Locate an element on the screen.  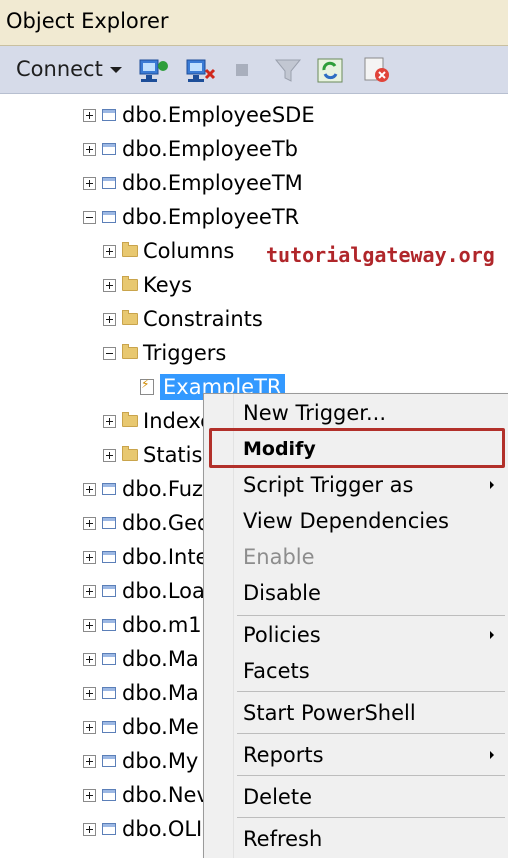
tree-label: dbo.My is located at coordinates (160, 761).